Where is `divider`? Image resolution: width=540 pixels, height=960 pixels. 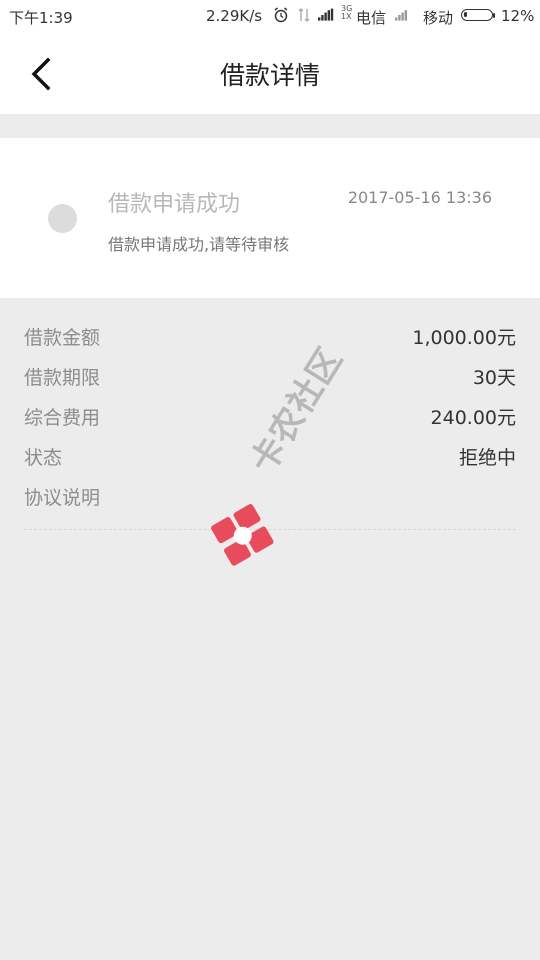
divider is located at coordinates (270, 529).